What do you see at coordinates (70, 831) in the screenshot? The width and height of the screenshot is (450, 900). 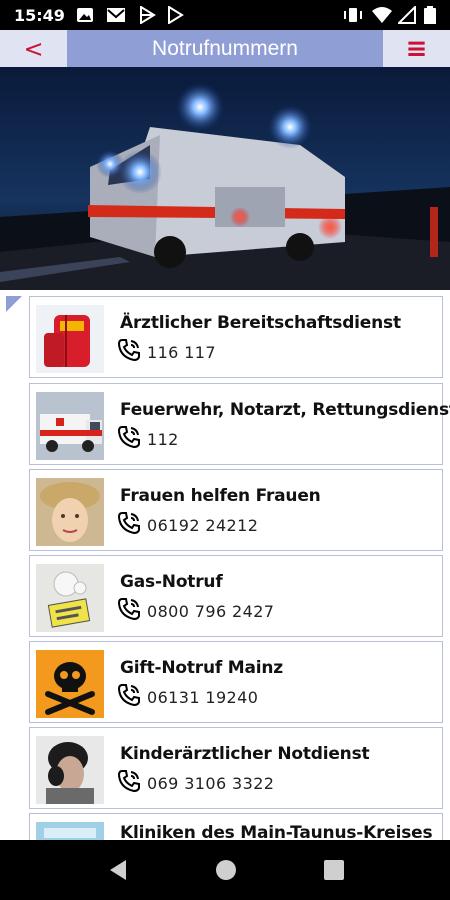 I see `clinic` at bounding box center [70, 831].